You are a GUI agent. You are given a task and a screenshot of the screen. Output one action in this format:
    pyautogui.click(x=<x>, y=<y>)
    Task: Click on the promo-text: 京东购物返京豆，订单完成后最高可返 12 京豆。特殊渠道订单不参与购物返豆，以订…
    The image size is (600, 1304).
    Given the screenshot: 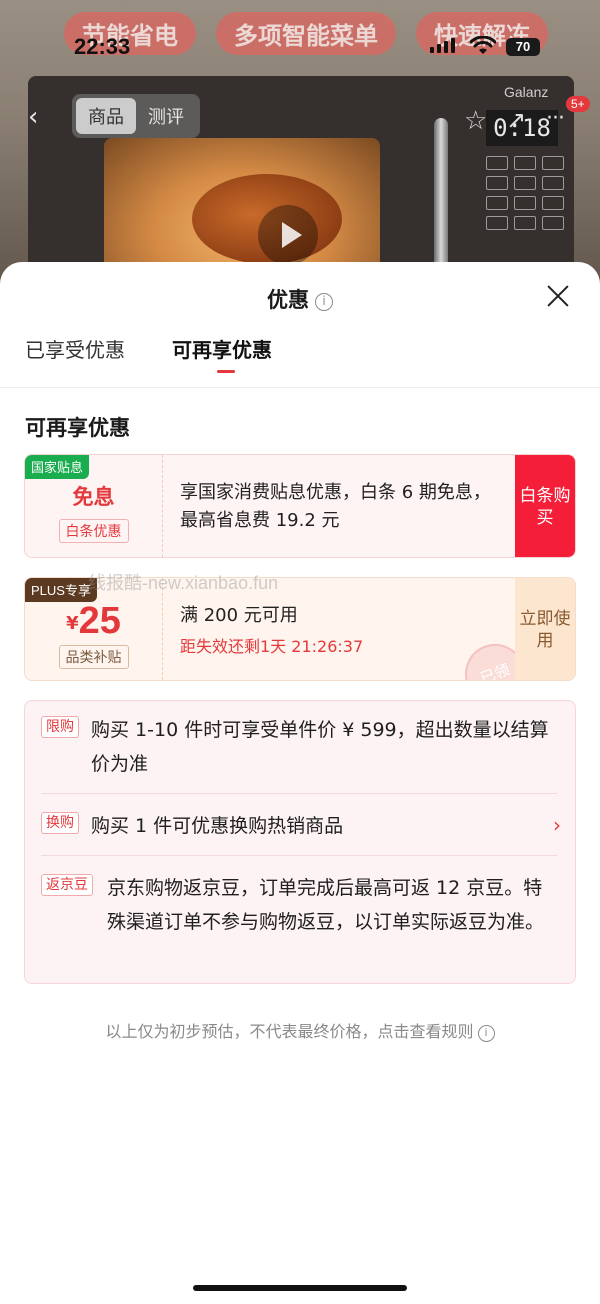 What is the action you would take?
    pyautogui.click(x=326, y=905)
    